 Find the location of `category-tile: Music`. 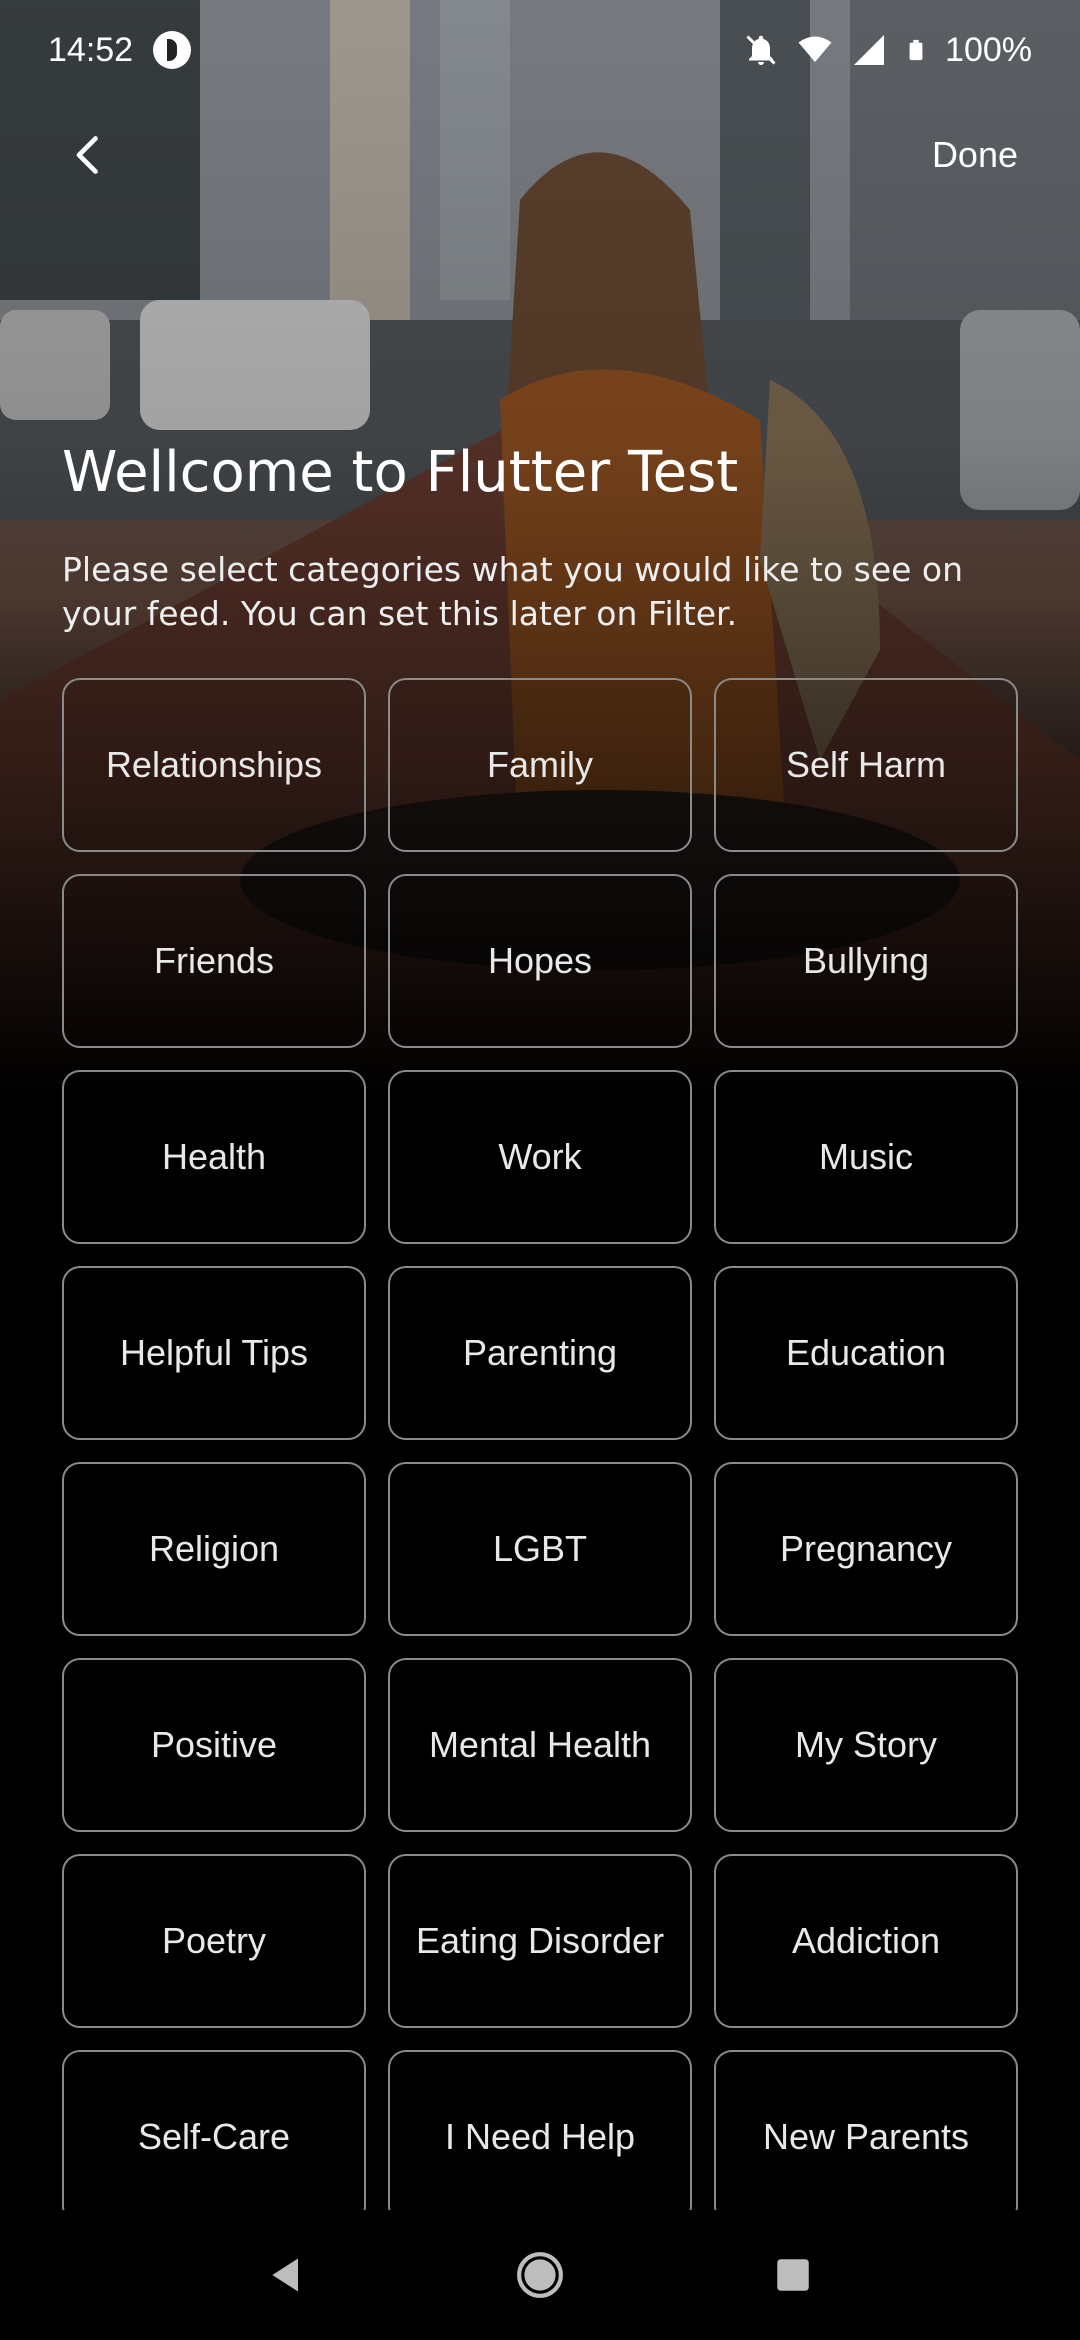

category-tile: Music is located at coordinates (866, 1157).